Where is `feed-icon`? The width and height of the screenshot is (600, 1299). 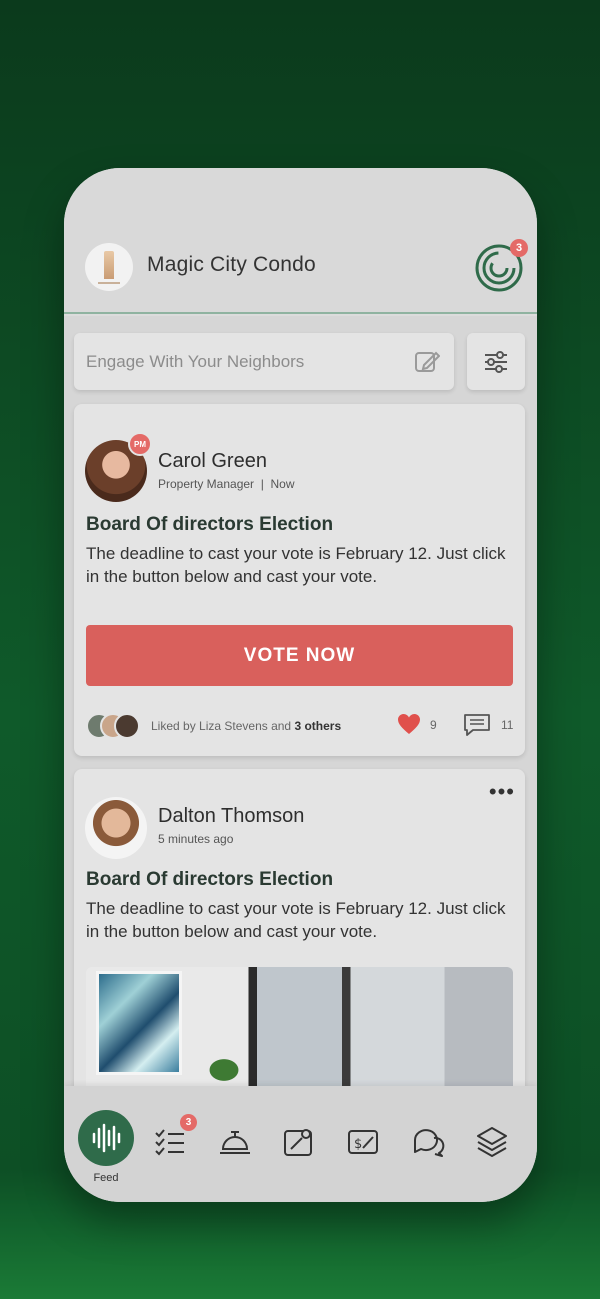 feed-icon is located at coordinates (106, 1138).